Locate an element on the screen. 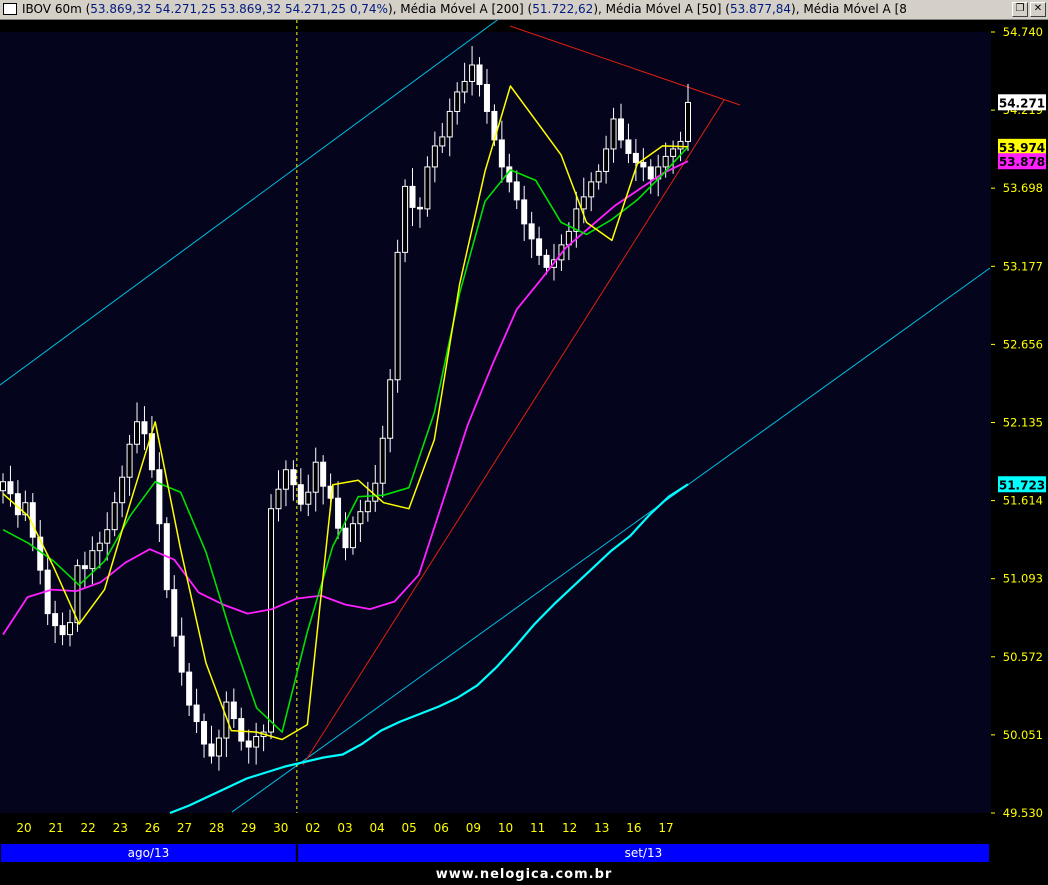  y-tick-label: 53.698 is located at coordinates (1023, 188).